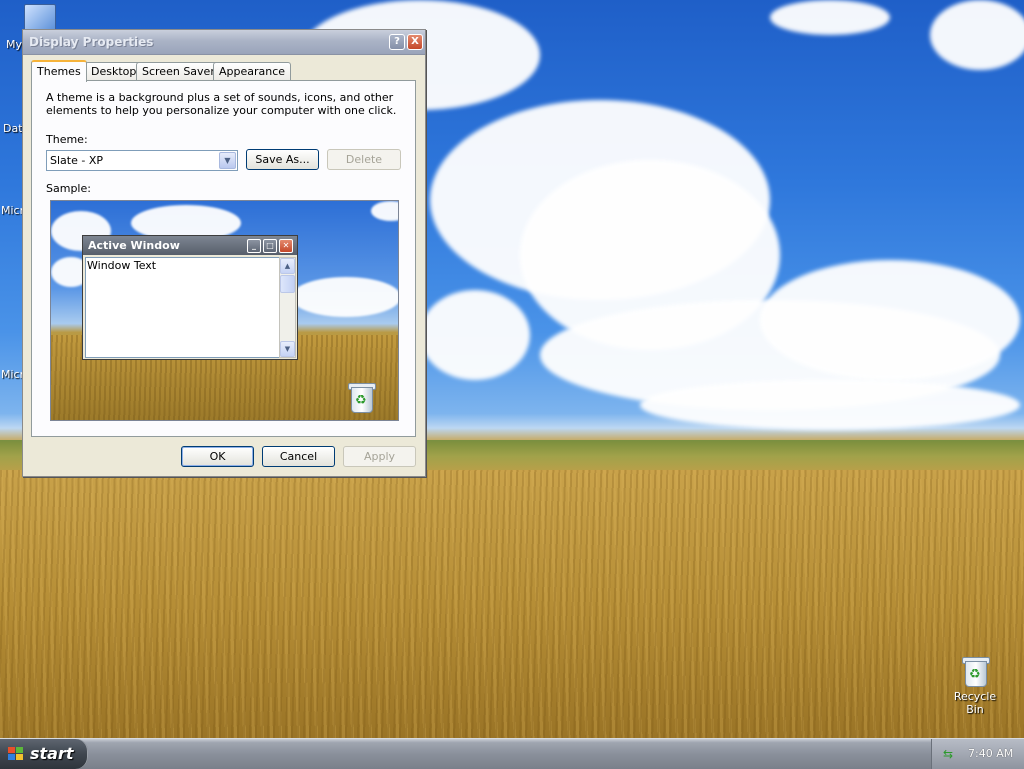 The height and width of the screenshot is (769, 1024). What do you see at coordinates (270, 246) in the screenshot?
I see `maximize-icon: □` at bounding box center [270, 246].